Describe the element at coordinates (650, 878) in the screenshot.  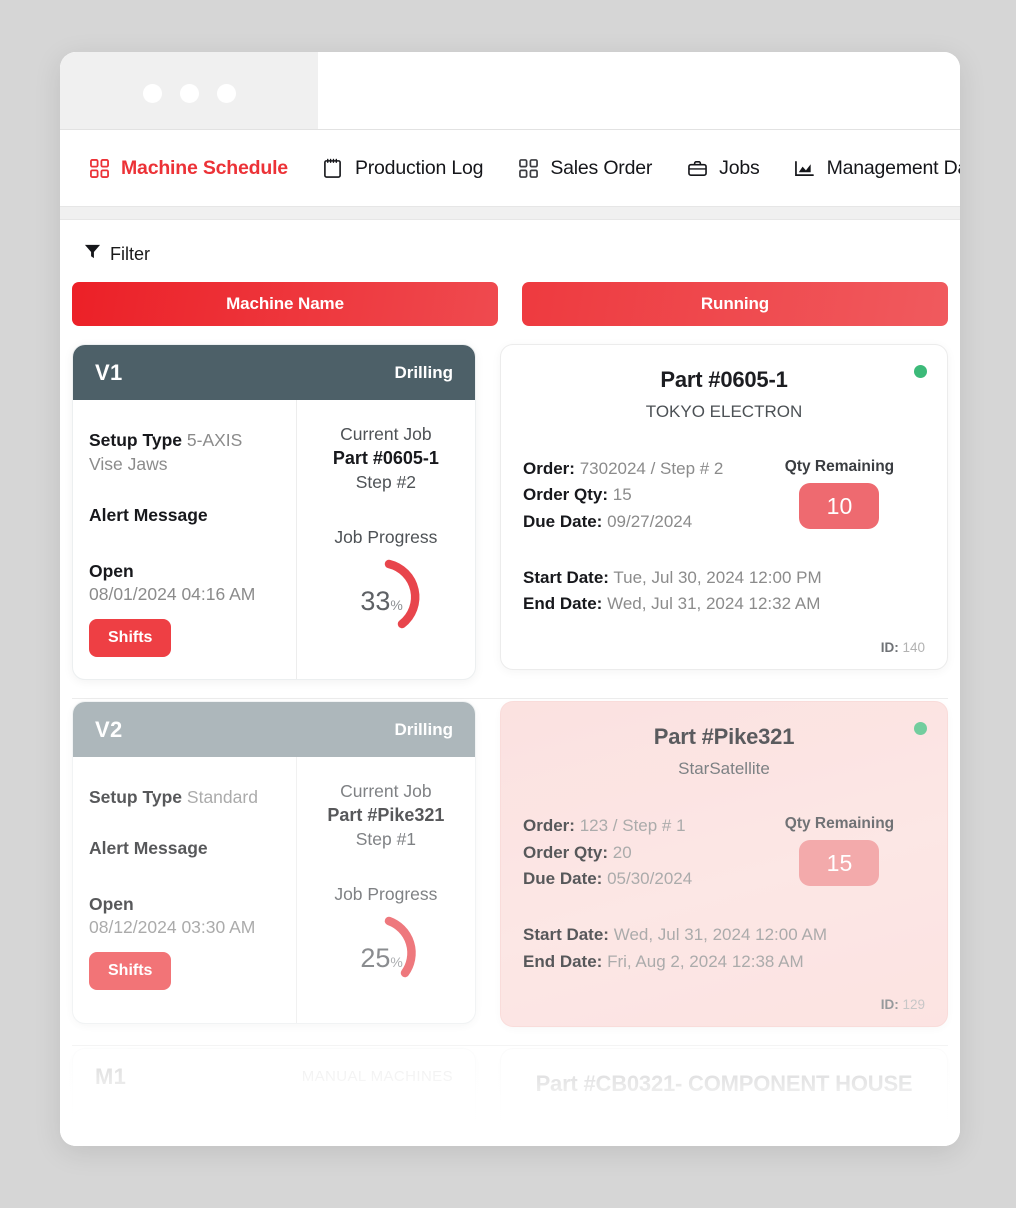
I see `job-due-date-value: 05/30/2024` at that location.